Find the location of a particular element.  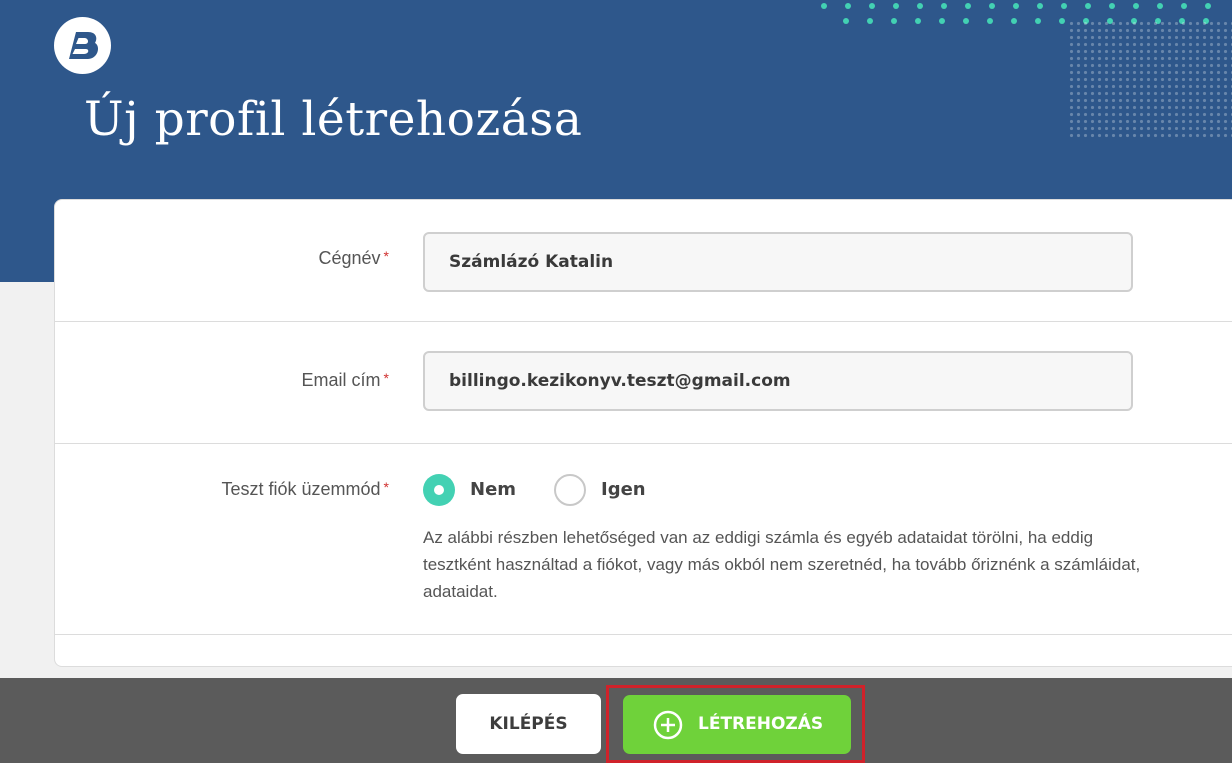

create-button: LÉTREHOZÁS is located at coordinates (737, 724).